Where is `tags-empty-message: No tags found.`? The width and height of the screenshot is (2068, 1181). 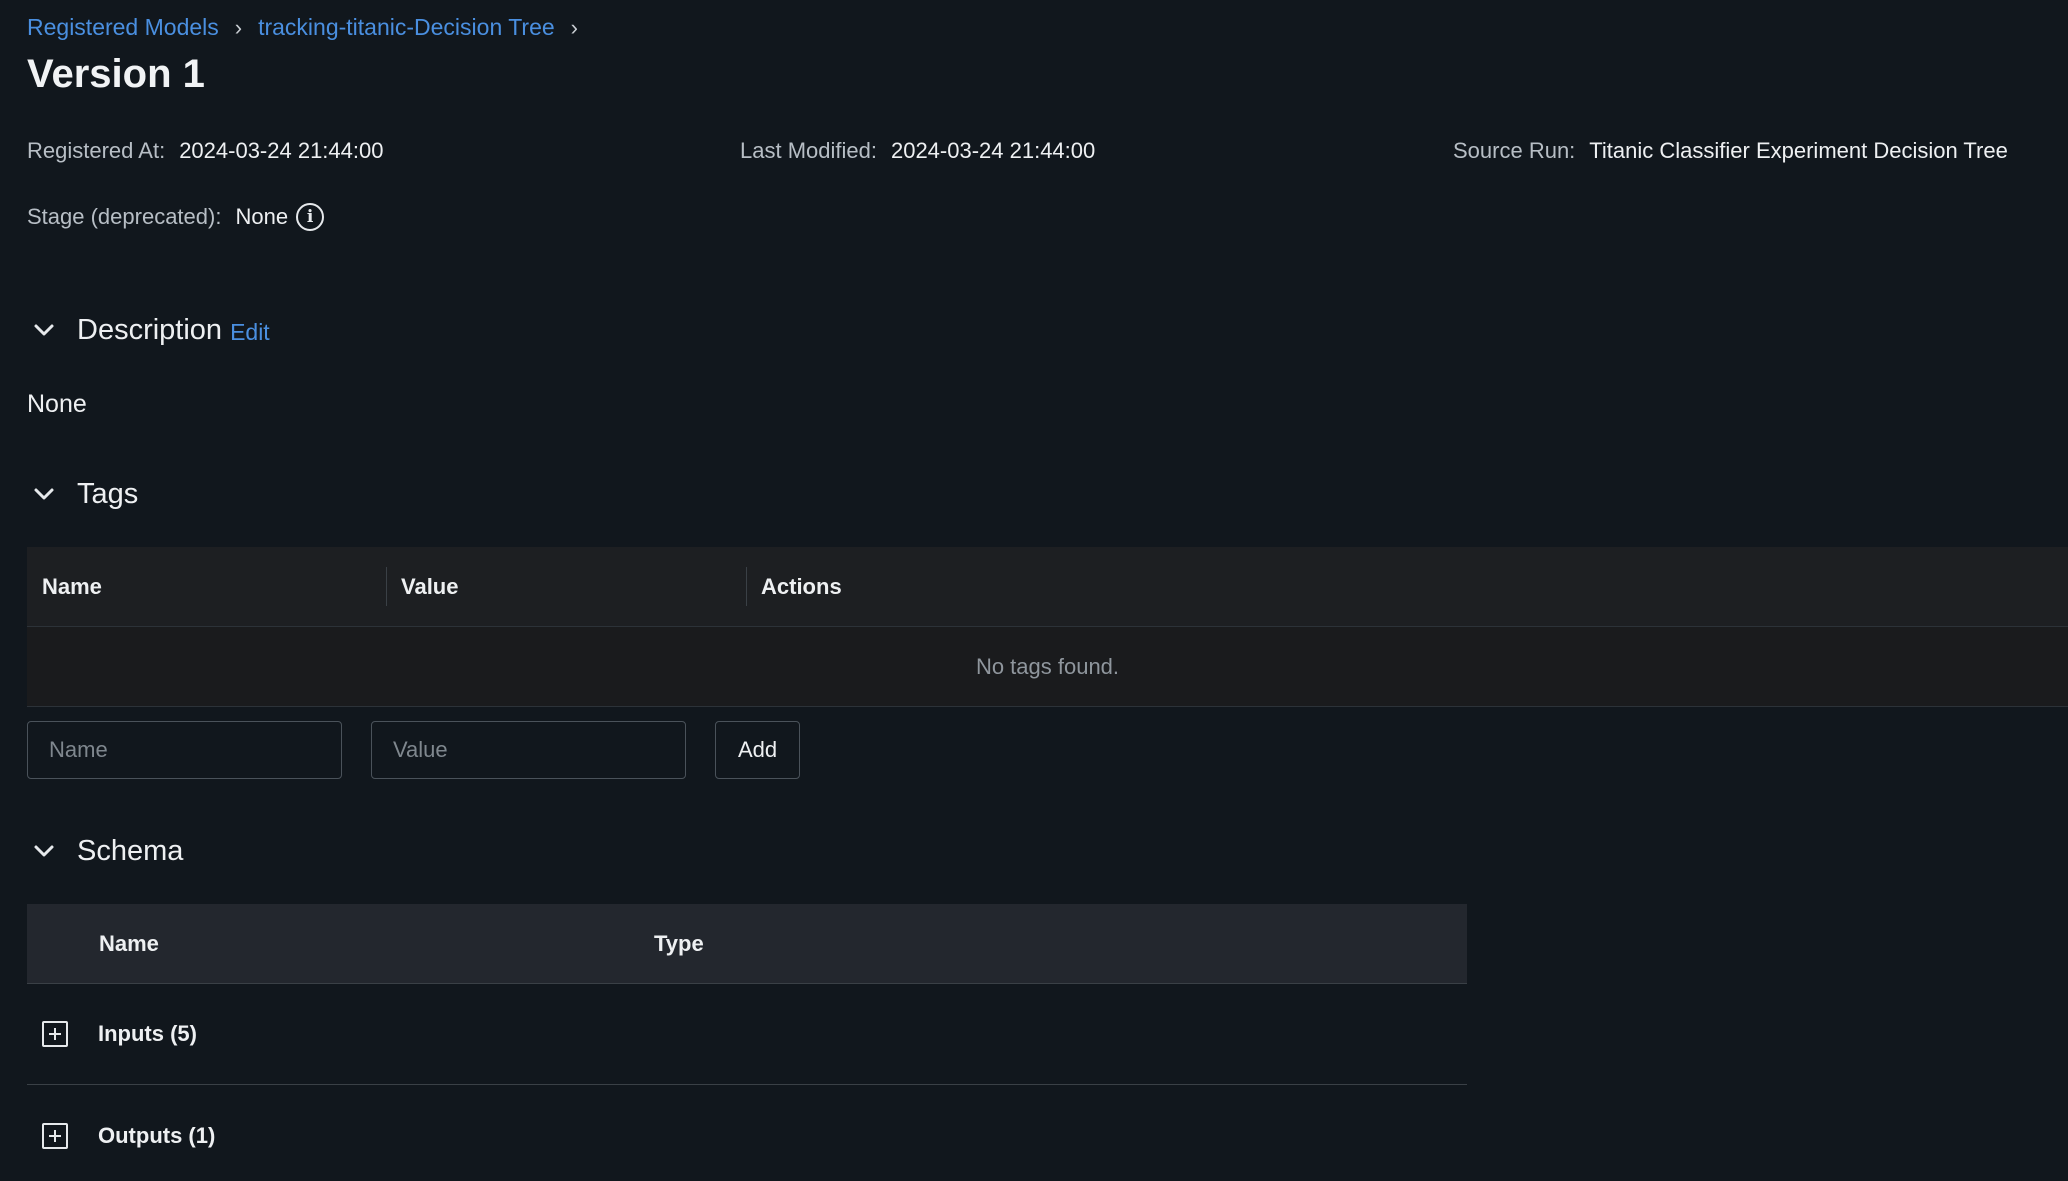 tags-empty-message: No tags found. is located at coordinates (1047, 667).